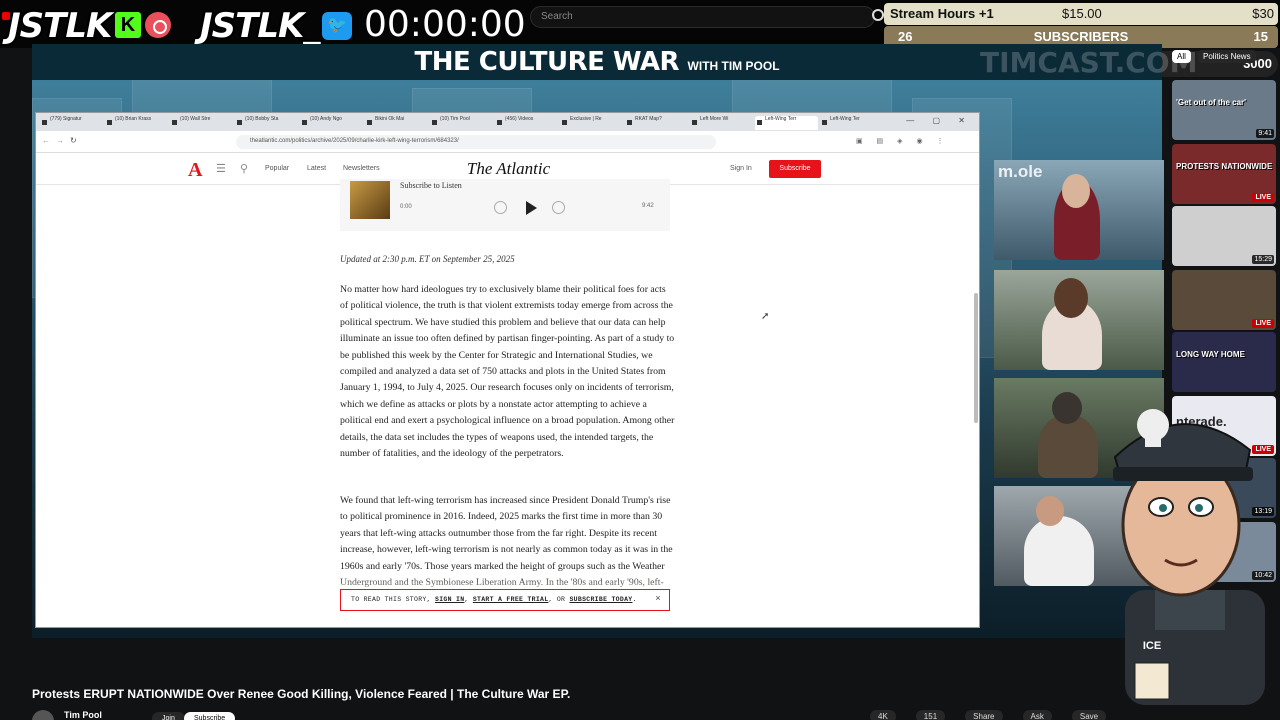 Image resolution: width=1280 pixels, height=720 pixels. I want to click on person-figure, so click(1059, 551).